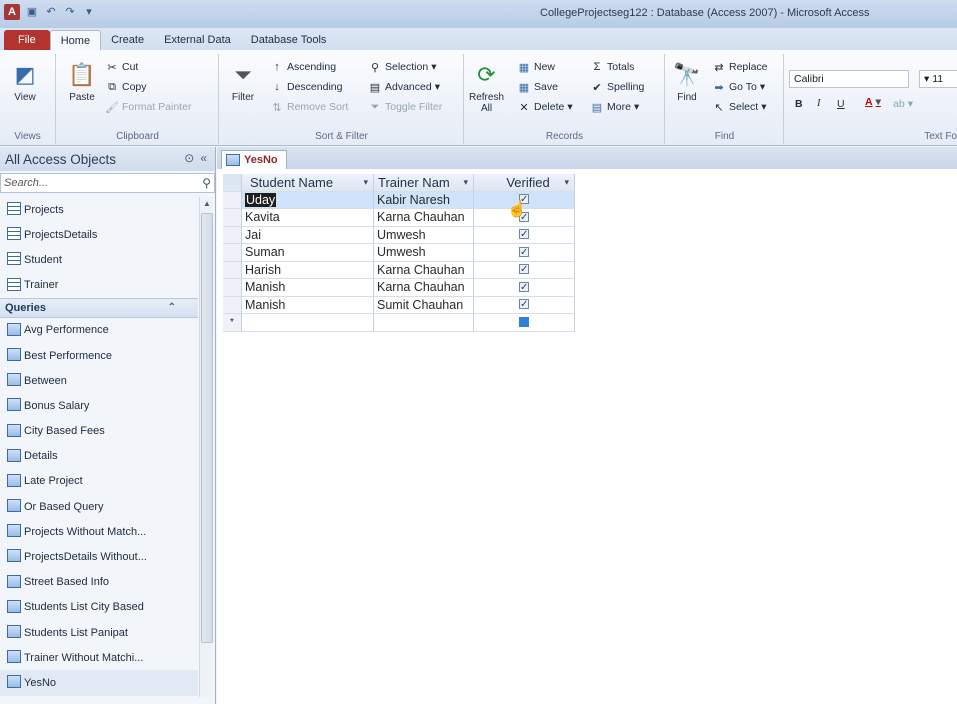 The image size is (957, 704). I want to click on save-record-button: ▦ Save, so click(537, 87).